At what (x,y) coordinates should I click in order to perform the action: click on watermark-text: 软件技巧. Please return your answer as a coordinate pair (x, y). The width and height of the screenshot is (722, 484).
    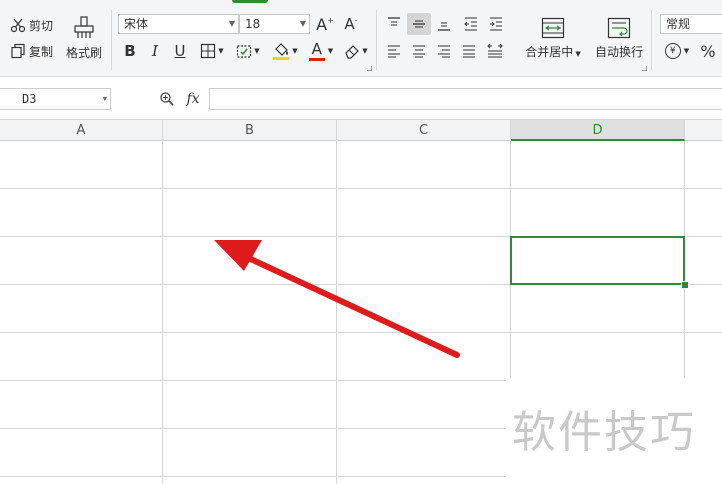
    Looking at the image, I should click on (604, 432).